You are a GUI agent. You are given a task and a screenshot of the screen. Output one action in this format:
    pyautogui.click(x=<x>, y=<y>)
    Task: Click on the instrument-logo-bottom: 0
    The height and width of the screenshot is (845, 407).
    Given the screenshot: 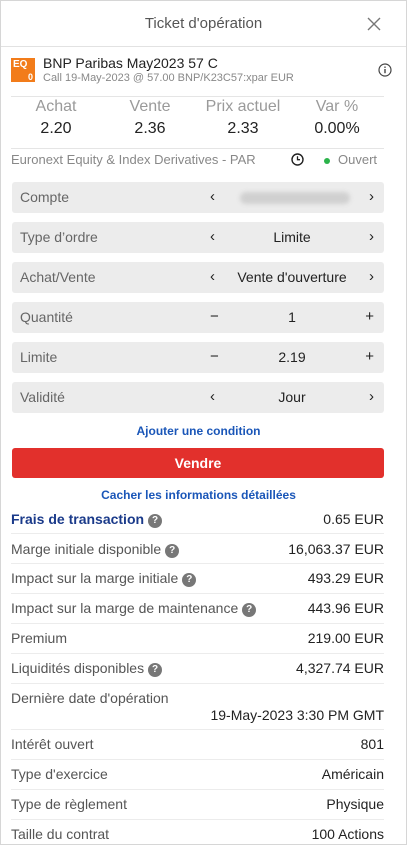 What is the action you would take?
    pyautogui.click(x=30, y=77)
    